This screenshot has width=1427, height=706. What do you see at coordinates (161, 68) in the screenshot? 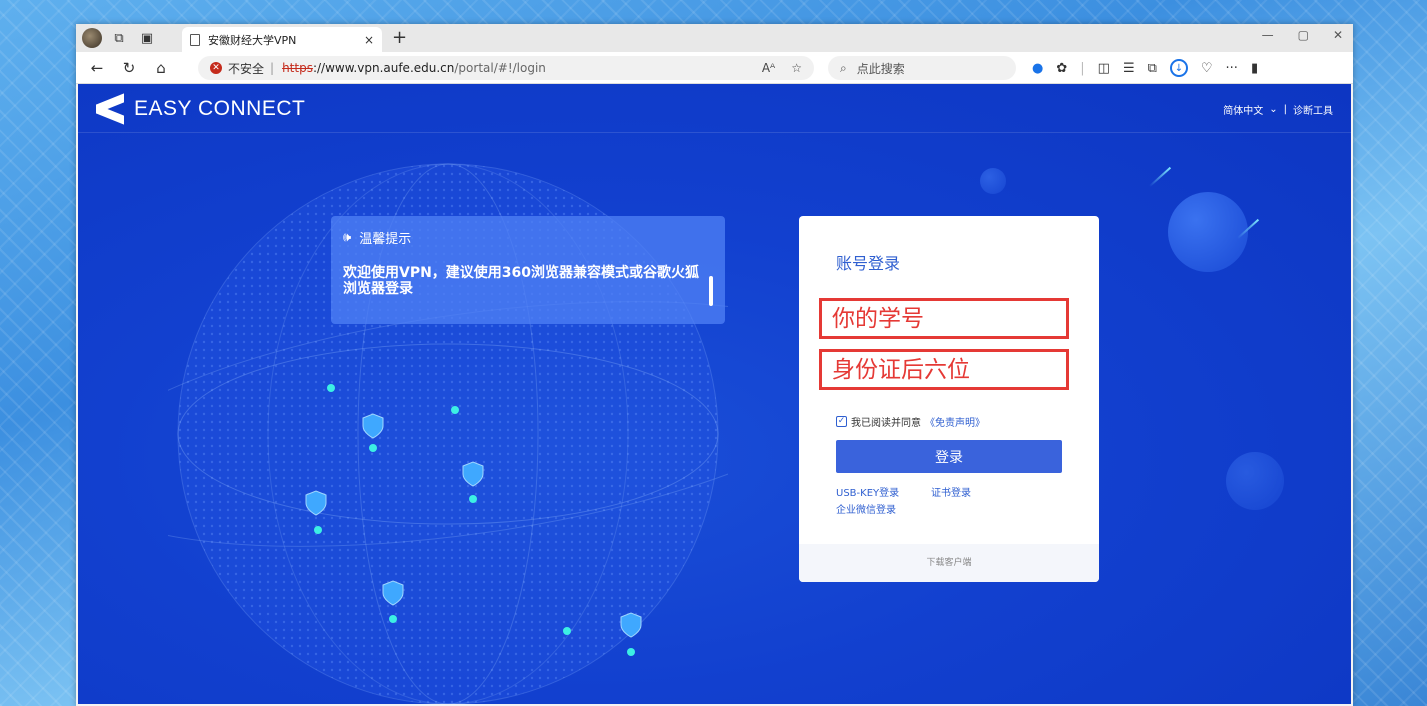
I see `home-icon: ⌂` at bounding box center [161, 68].